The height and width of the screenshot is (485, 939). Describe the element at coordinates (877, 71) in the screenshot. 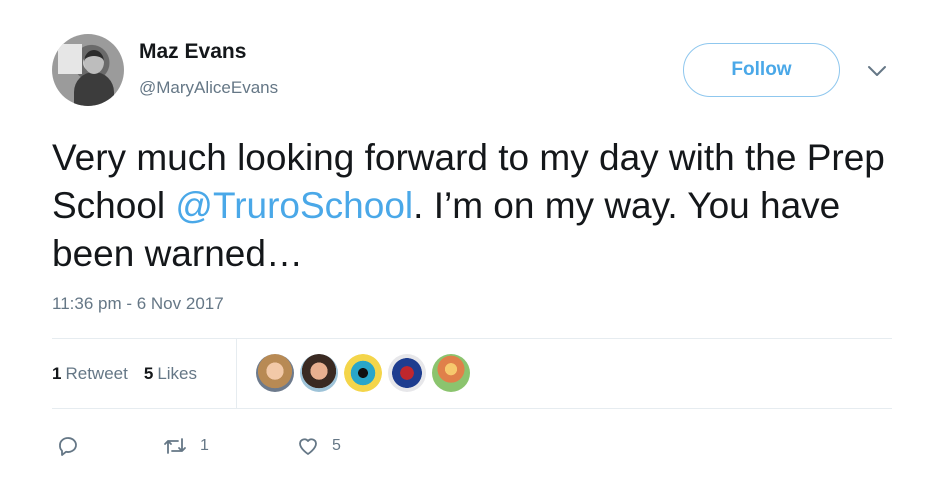

I see `caret-down-icon` at that location.